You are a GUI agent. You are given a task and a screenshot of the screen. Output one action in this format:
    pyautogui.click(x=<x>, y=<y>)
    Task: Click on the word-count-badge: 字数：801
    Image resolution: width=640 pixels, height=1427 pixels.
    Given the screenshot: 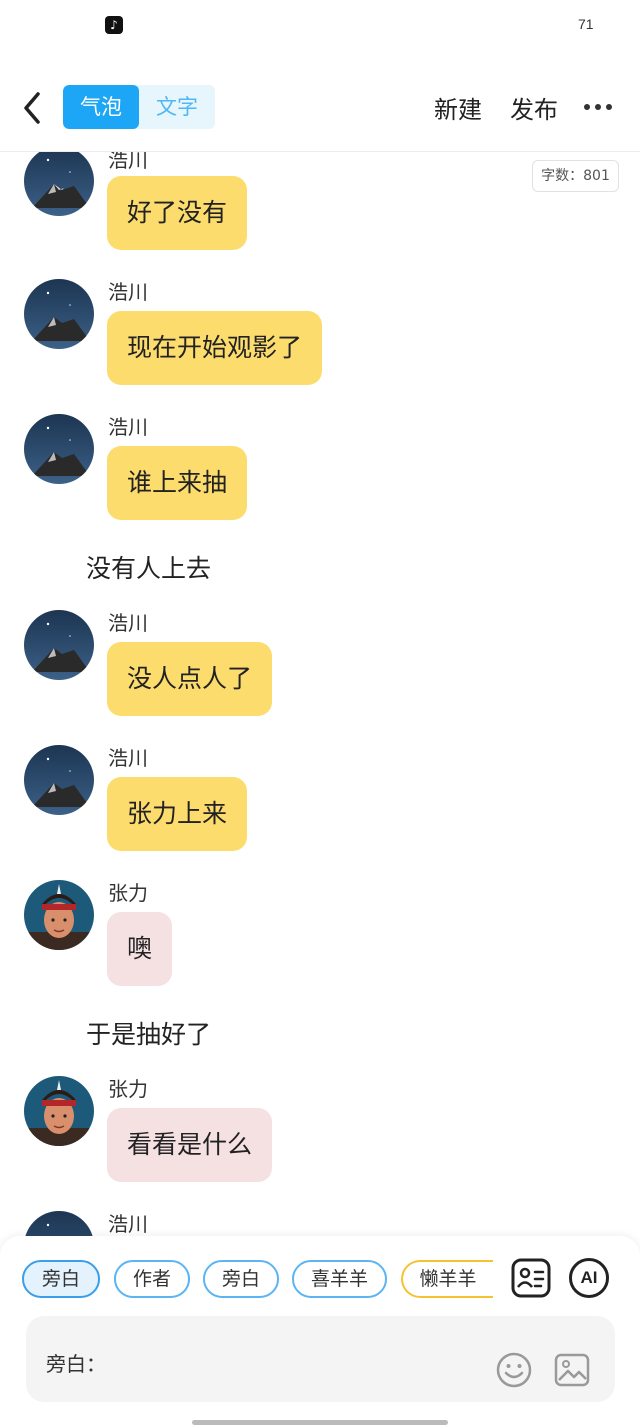 What is the action you would take?
    pyautogui.click(x=575, y=176)
    